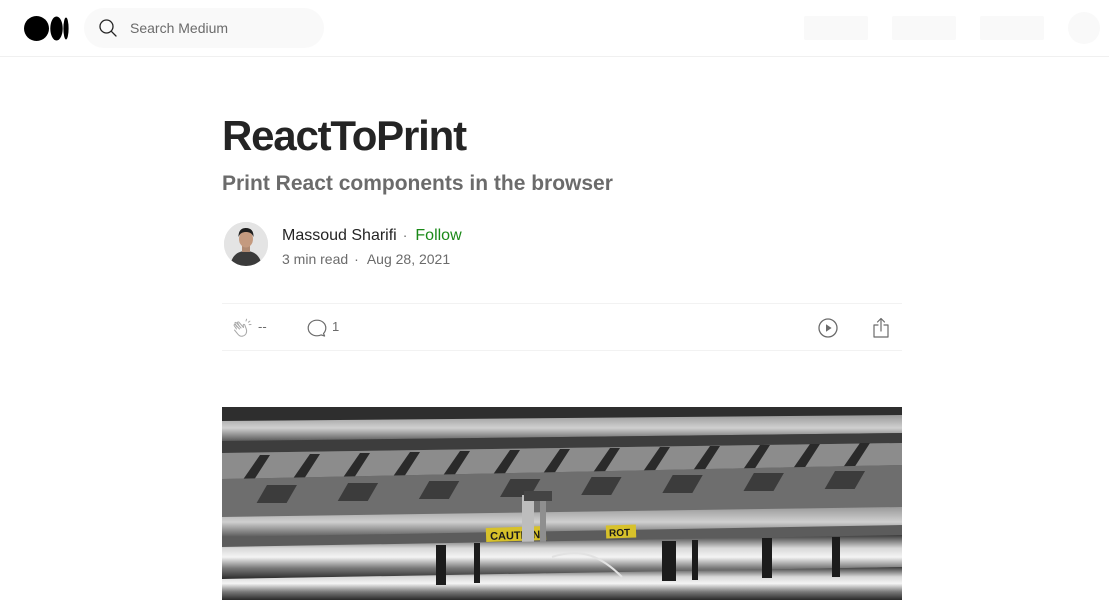  Describe the element at coordinates (108, 28) in the screenshot. I see `search-icon` at that location.